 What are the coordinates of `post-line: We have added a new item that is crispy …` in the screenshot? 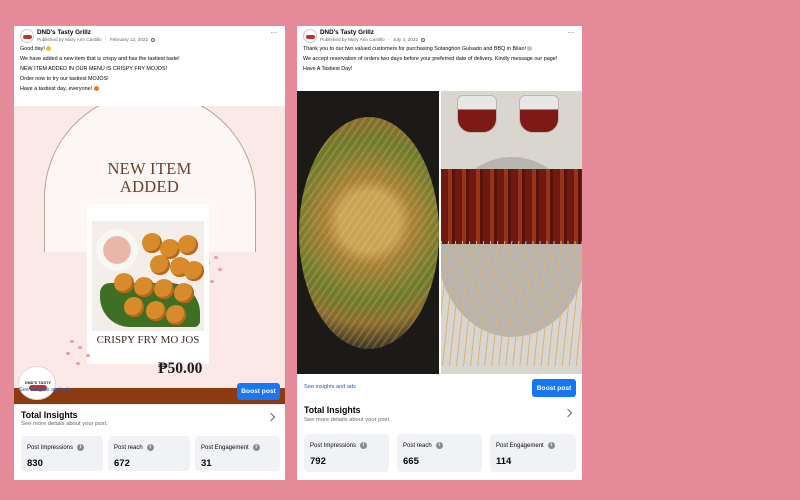 It's located at (100, 59).